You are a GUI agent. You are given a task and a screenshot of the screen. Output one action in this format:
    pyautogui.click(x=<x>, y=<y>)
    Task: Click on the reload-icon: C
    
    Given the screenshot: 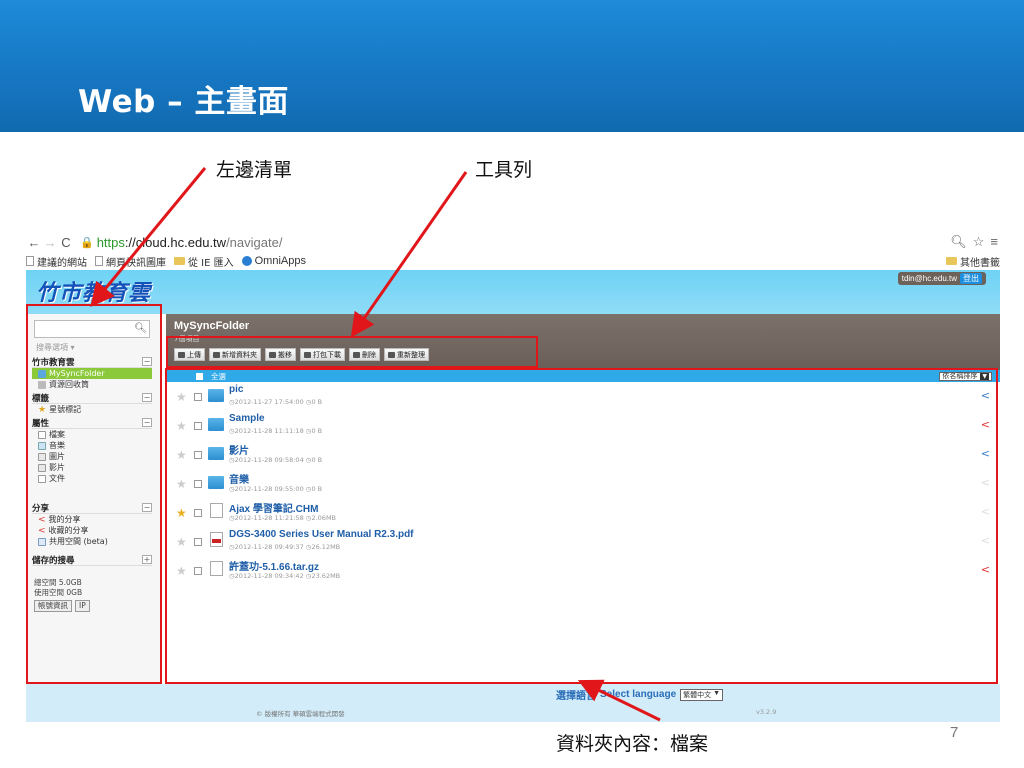 What is the action you would take?
    pyautogui.click(x=66, y=242)
    